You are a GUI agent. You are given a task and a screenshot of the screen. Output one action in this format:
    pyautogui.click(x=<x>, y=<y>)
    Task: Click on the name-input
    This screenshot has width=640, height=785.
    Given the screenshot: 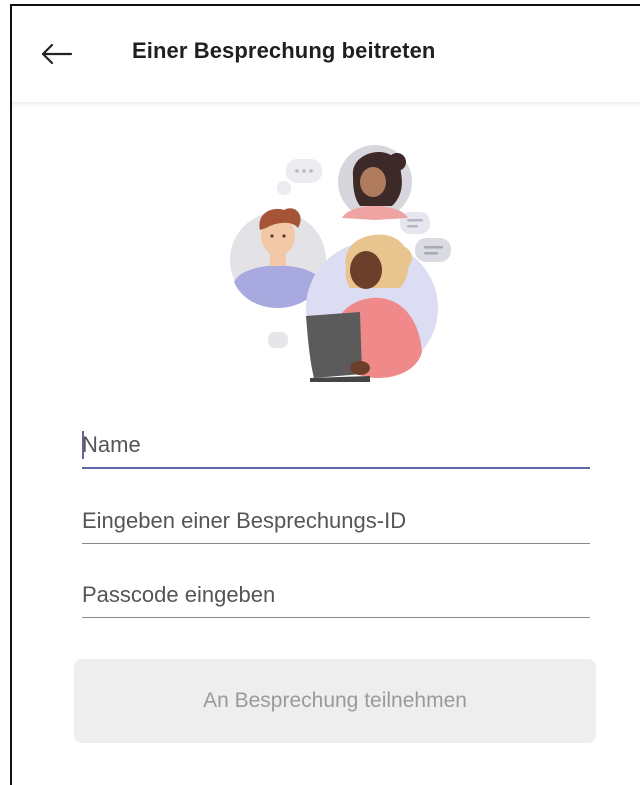 What is the action you would take?
    pyautogui.click(x=336, y=447)
    